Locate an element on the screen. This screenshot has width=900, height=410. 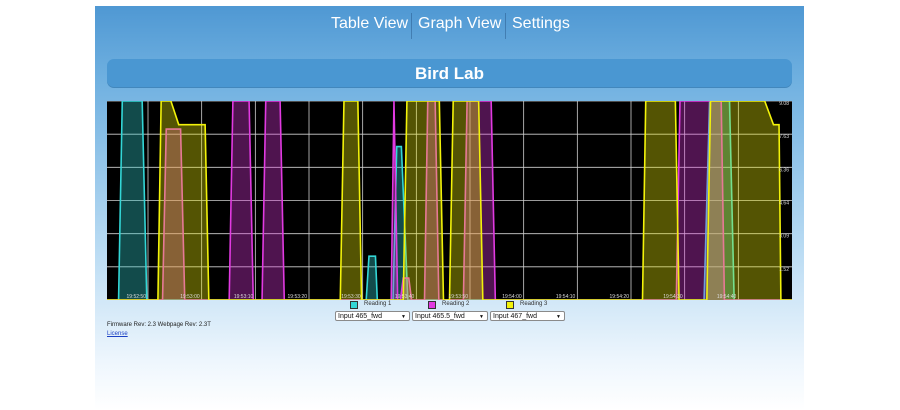
x-tick-label: 19:53:30 is located at coordinates (351, 297).